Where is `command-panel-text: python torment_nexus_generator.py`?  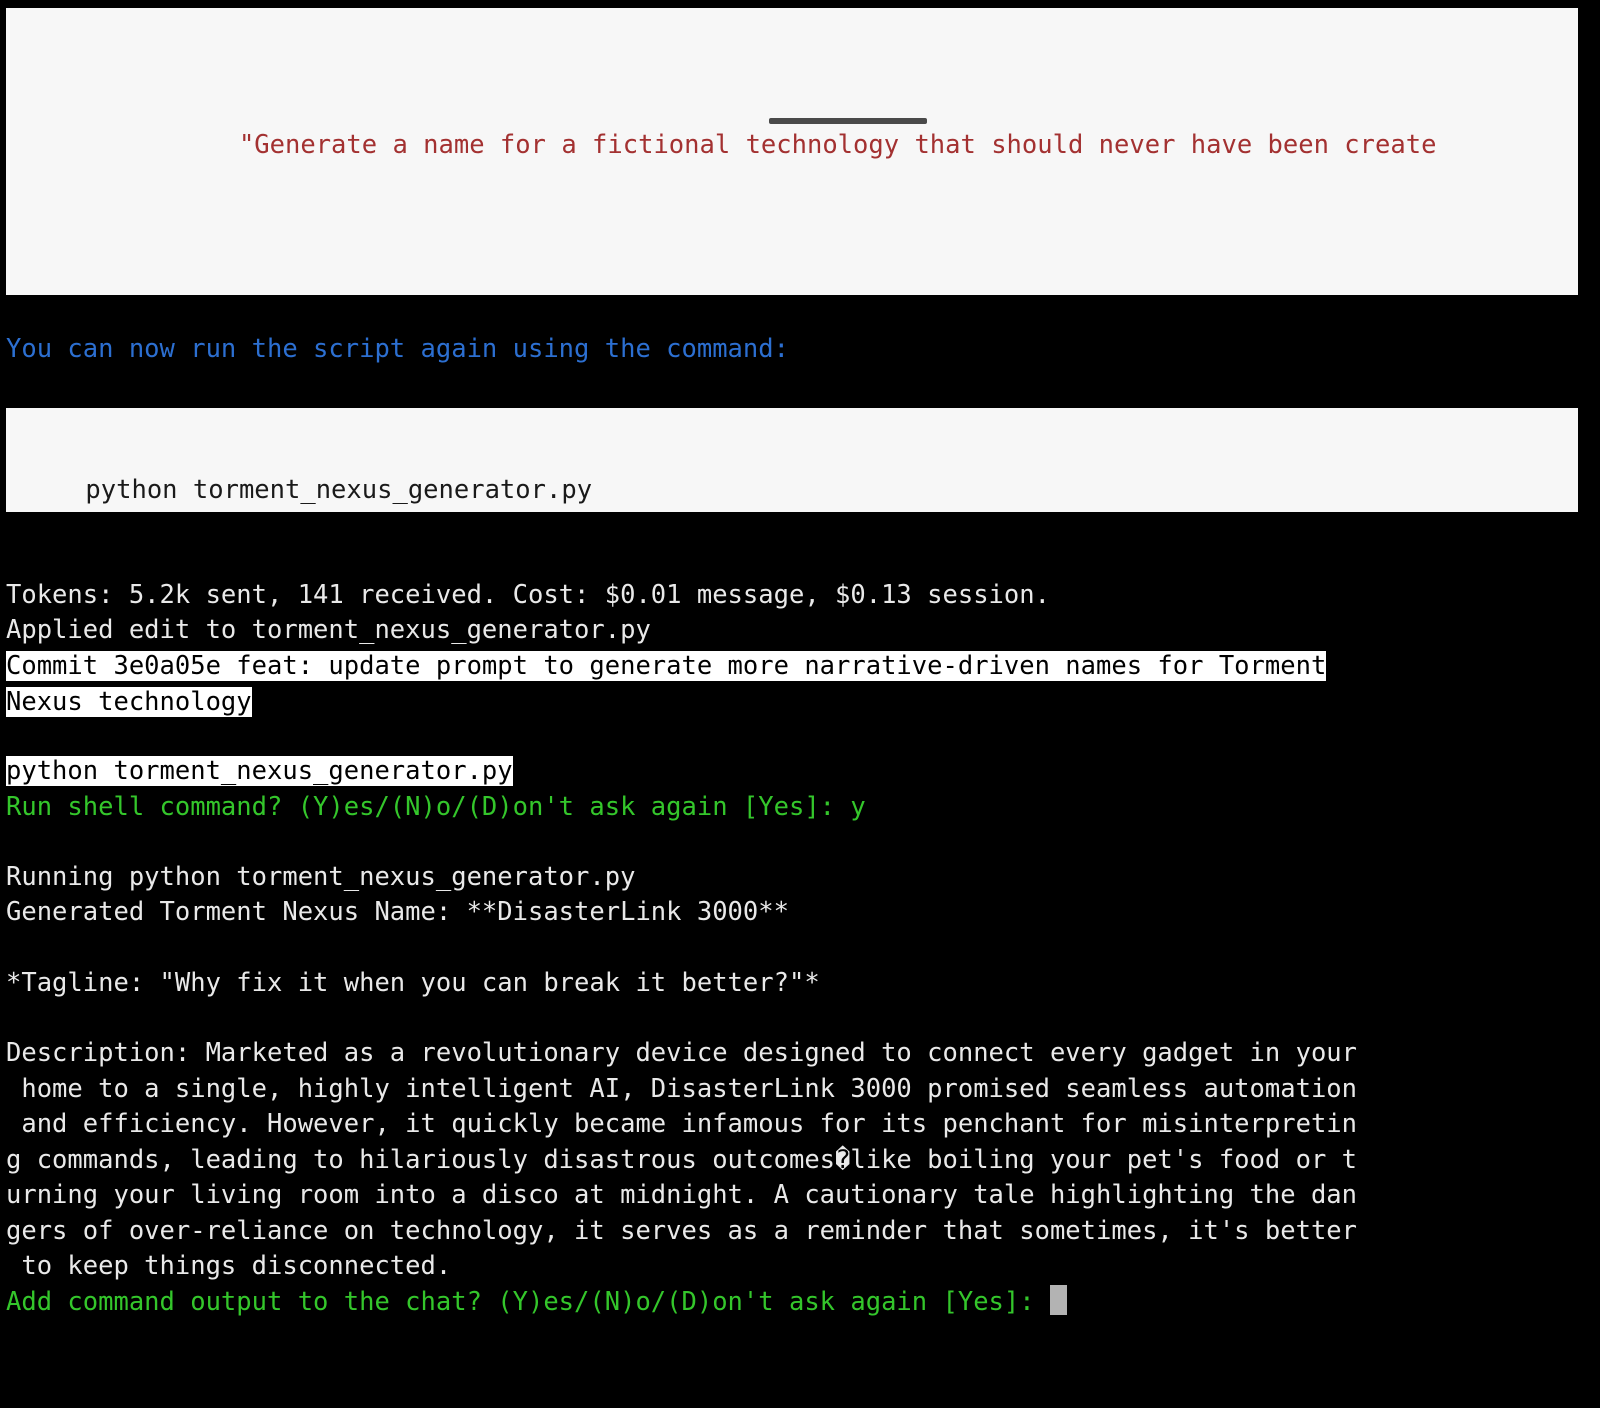 command-panel-text: python torment_nexus_generator.py is located at coordinates (339, 490).